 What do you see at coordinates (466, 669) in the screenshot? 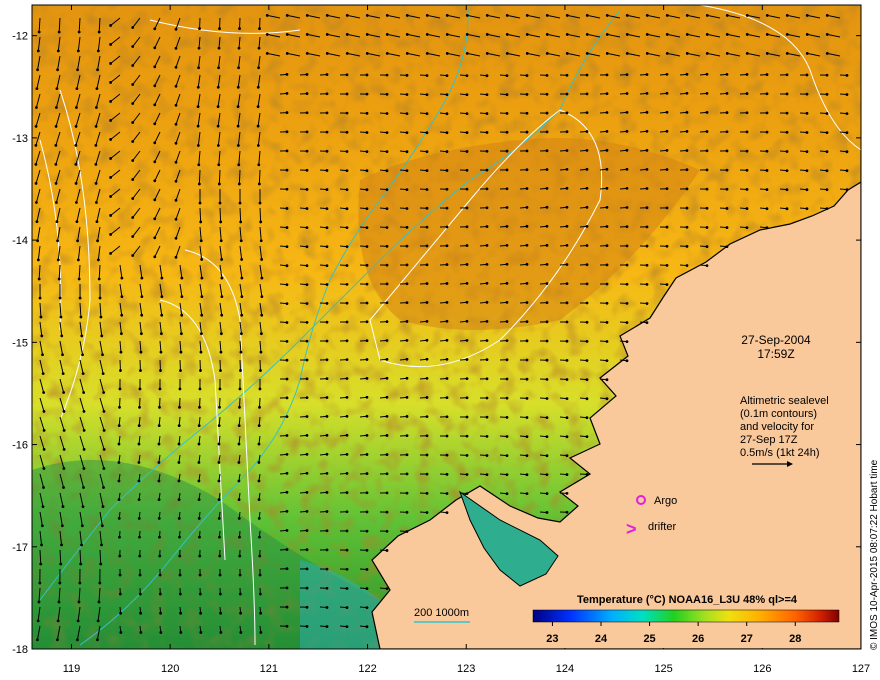
I see `x-tick-label: 123` at bounding box center [466, 669].